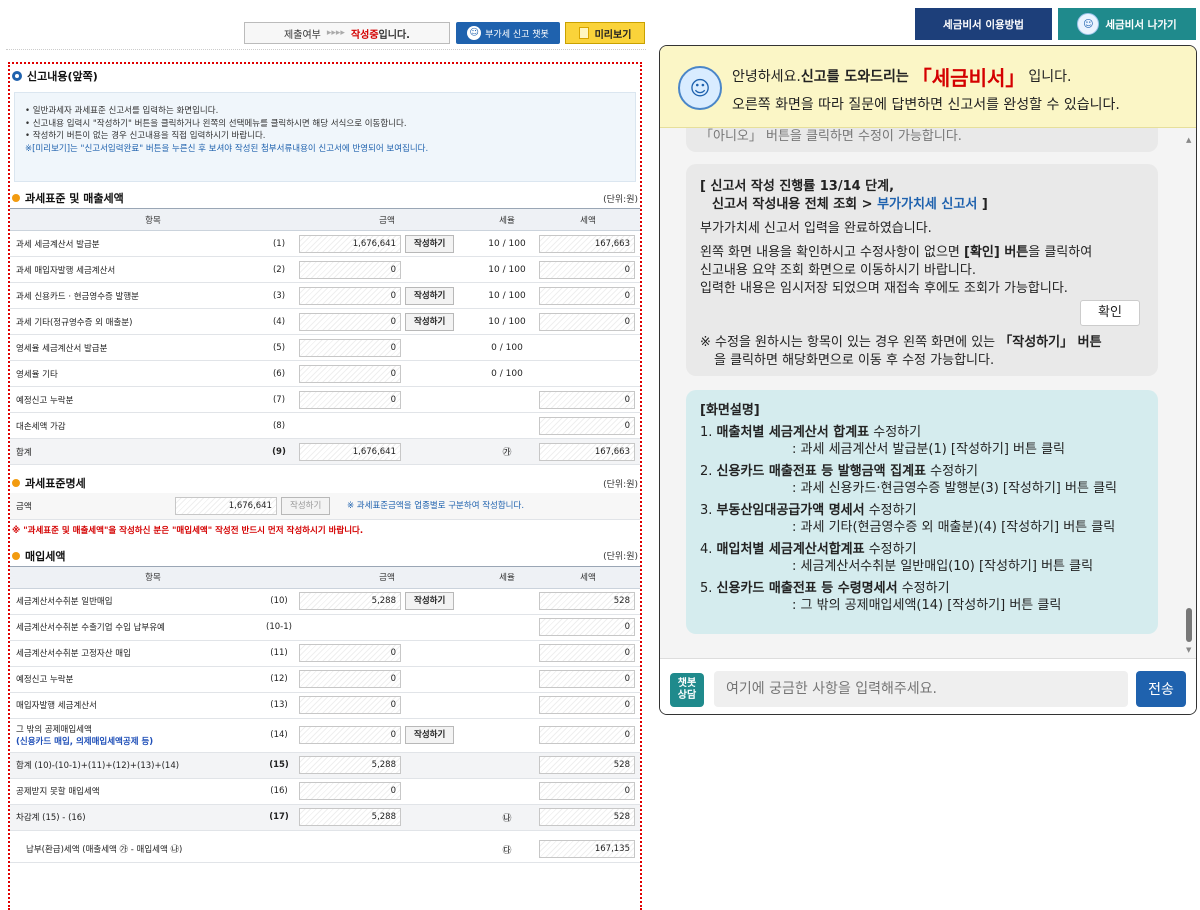 The width and height of the screenshot is (1200, 910). Describe the element at coordinates (968, 77) in the screenshot. I see `greeting-brand: 「세금비서」` at that location.